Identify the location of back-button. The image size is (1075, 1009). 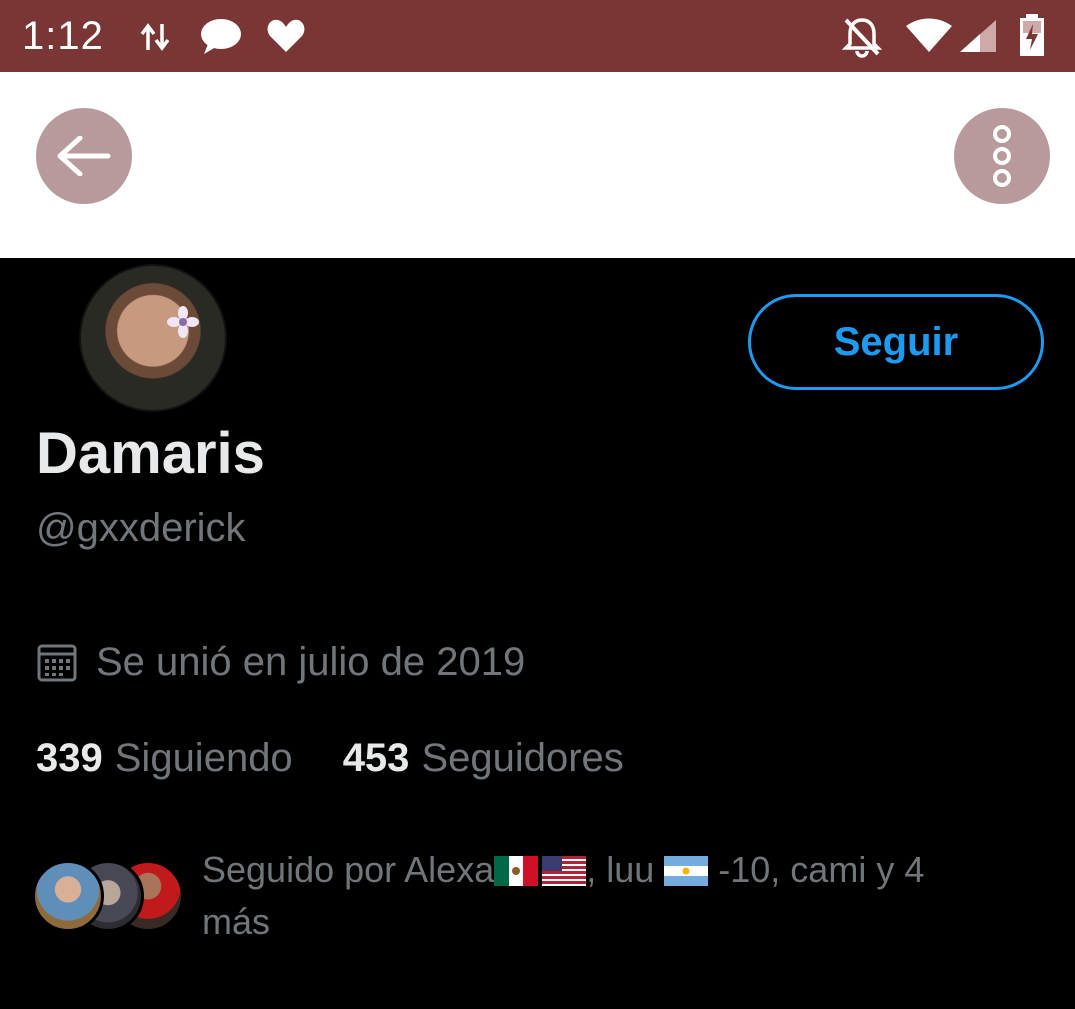
(84, 156).